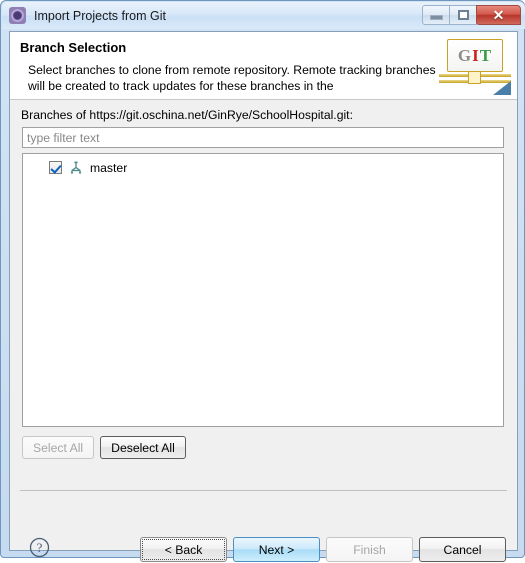  I want to click on footer-separator, so click(263, 490).